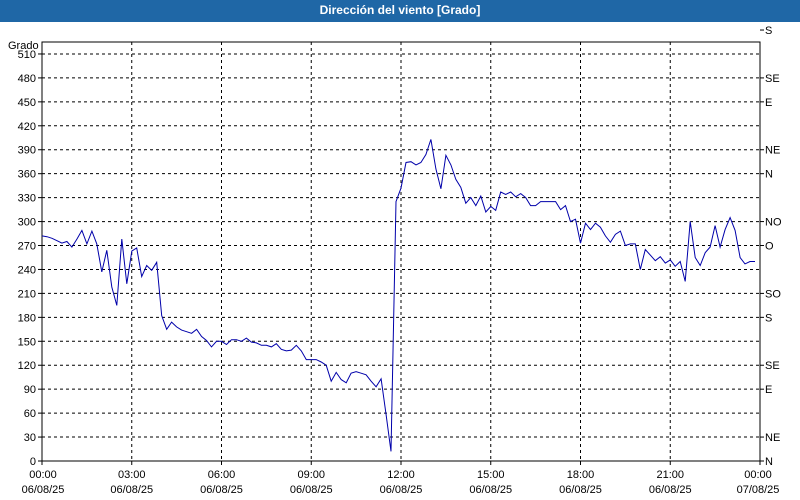  What do you see at coordinates (30, 414) in the screenshot?
I see `y-tick-label: 60` at bounding box center [30, 414].